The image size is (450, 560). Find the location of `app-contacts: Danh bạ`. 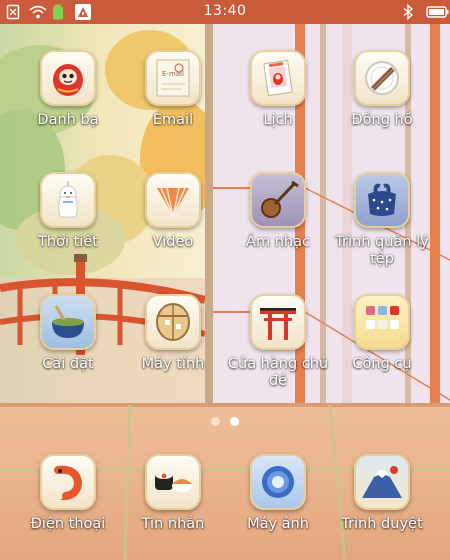

app-contacts: Danh bạ is located at coordinates (68, 89).